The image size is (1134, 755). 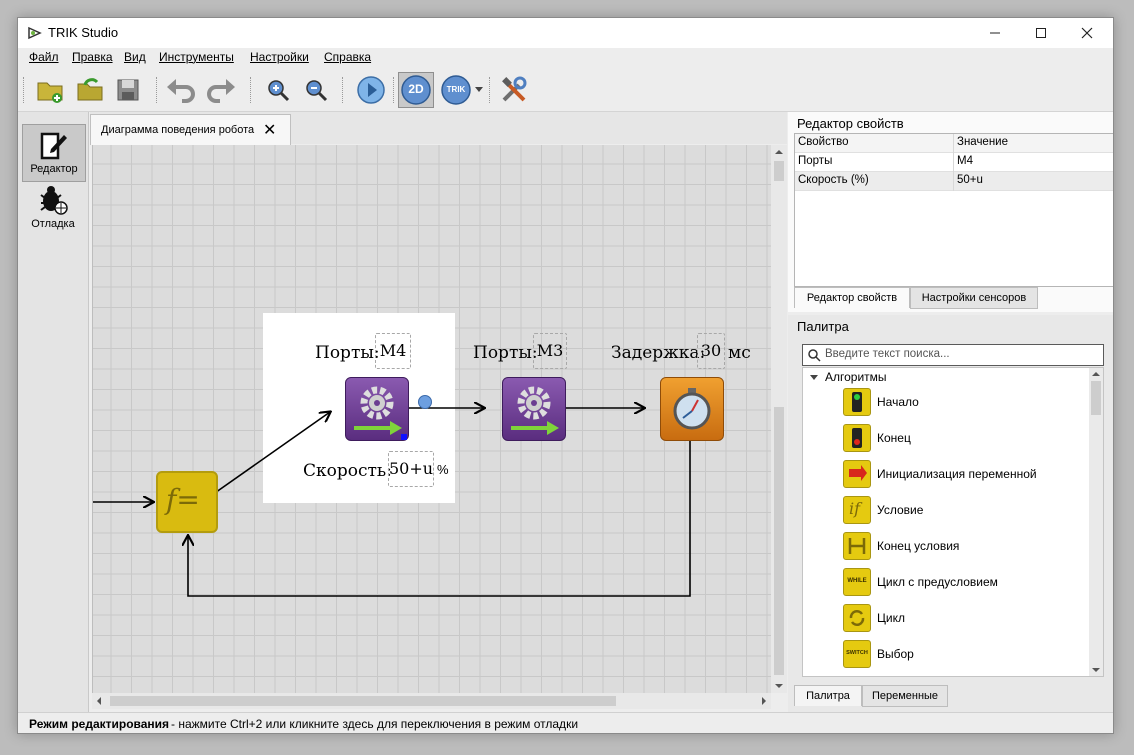 I want to click on maximize-button, so click(x=1041, y=33).